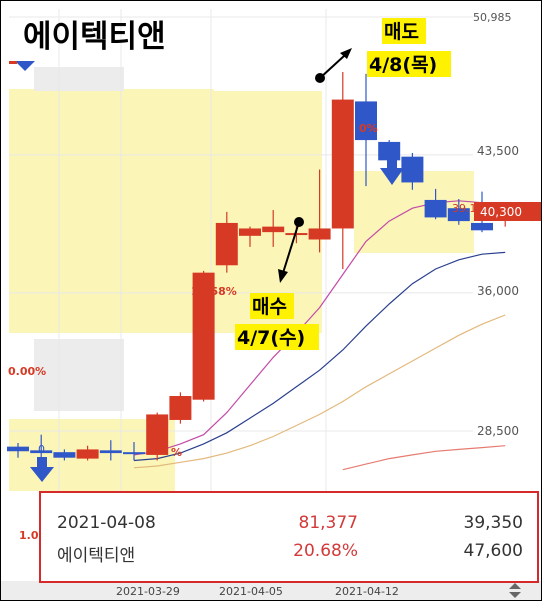 Image resolution: width=542 pixels, height=601 pixels. What do you see at coordinates (393, 146) in the screenshot?
I see `marker-label: 2` at bounding box center [393, 146].